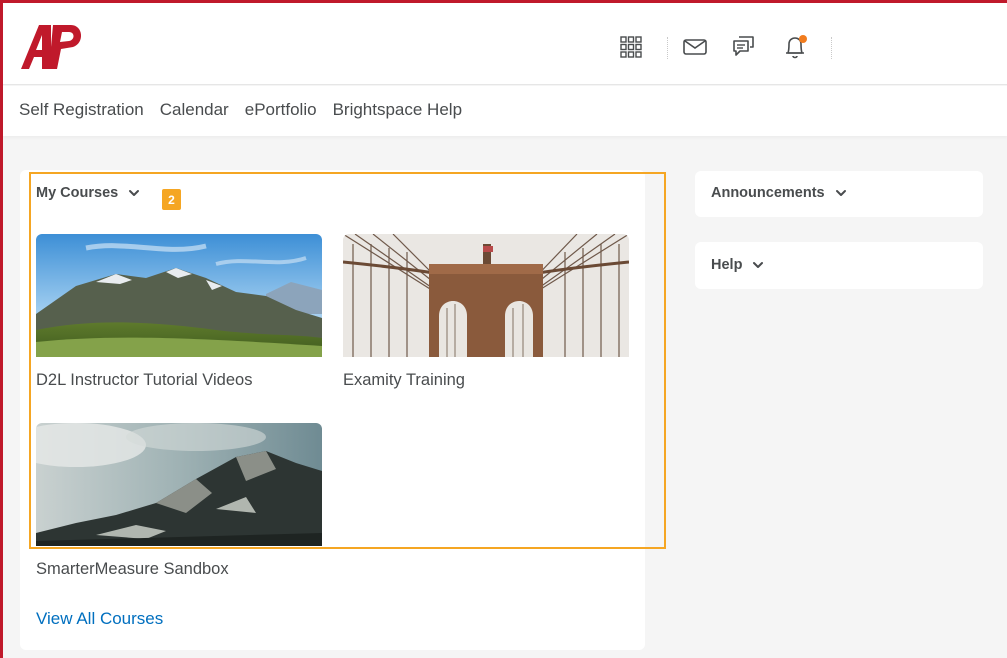 The height and width of the screenshot is (658, 1007). I want to click on announcements-header: Announcements, so click(779, 193).